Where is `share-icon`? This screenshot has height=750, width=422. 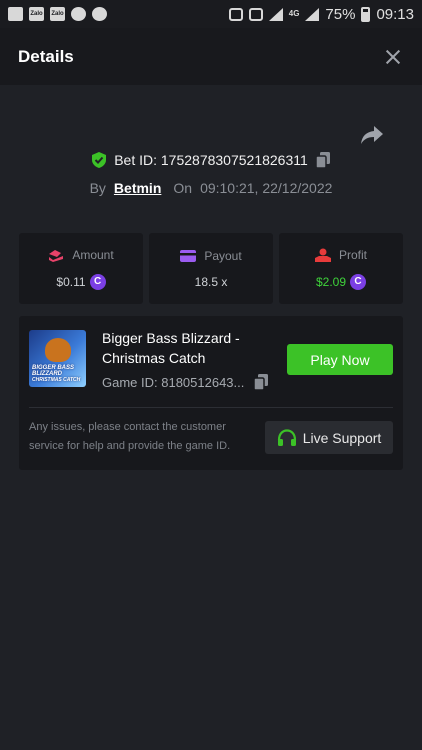 share-icon is located at coordinates (372, 135).